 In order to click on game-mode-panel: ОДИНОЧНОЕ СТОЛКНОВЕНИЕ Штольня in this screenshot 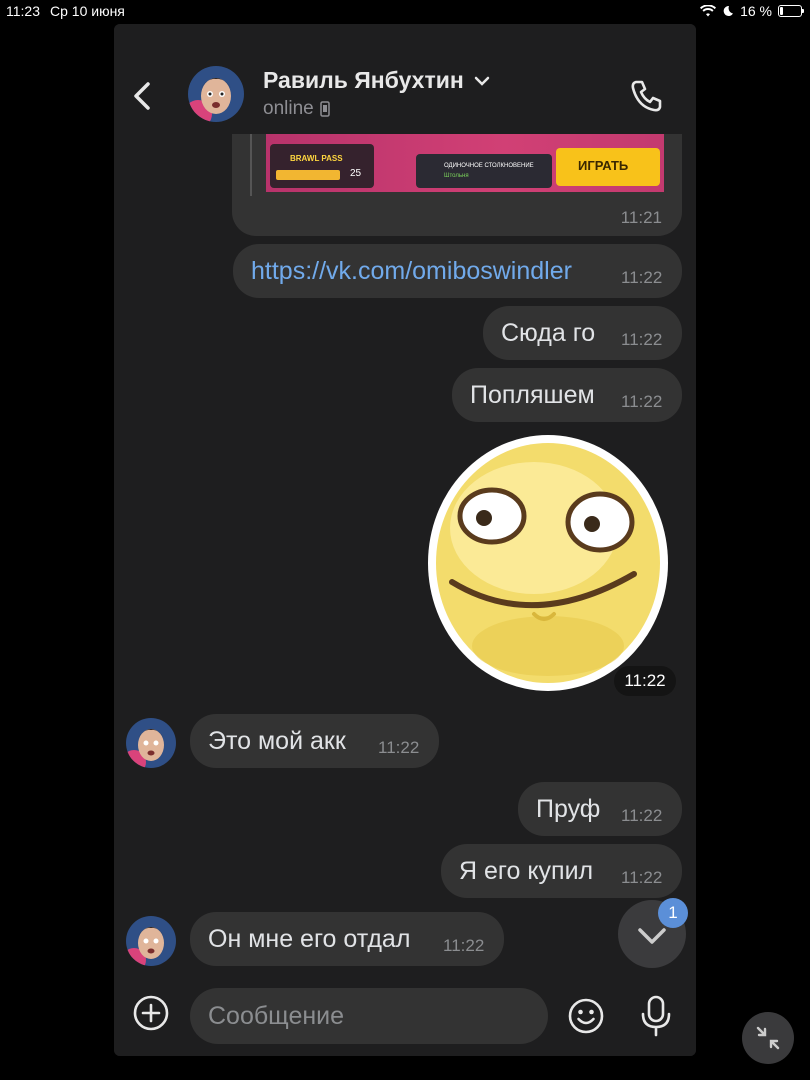, I will do `click(484, 171)`.